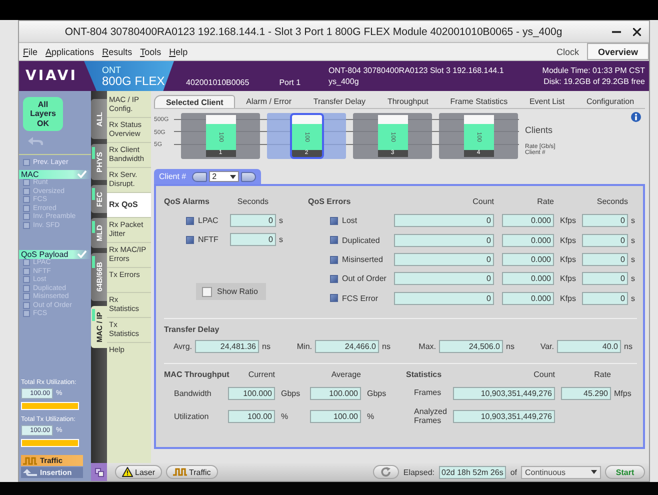  I want to click on next-button, so click(248, 177).